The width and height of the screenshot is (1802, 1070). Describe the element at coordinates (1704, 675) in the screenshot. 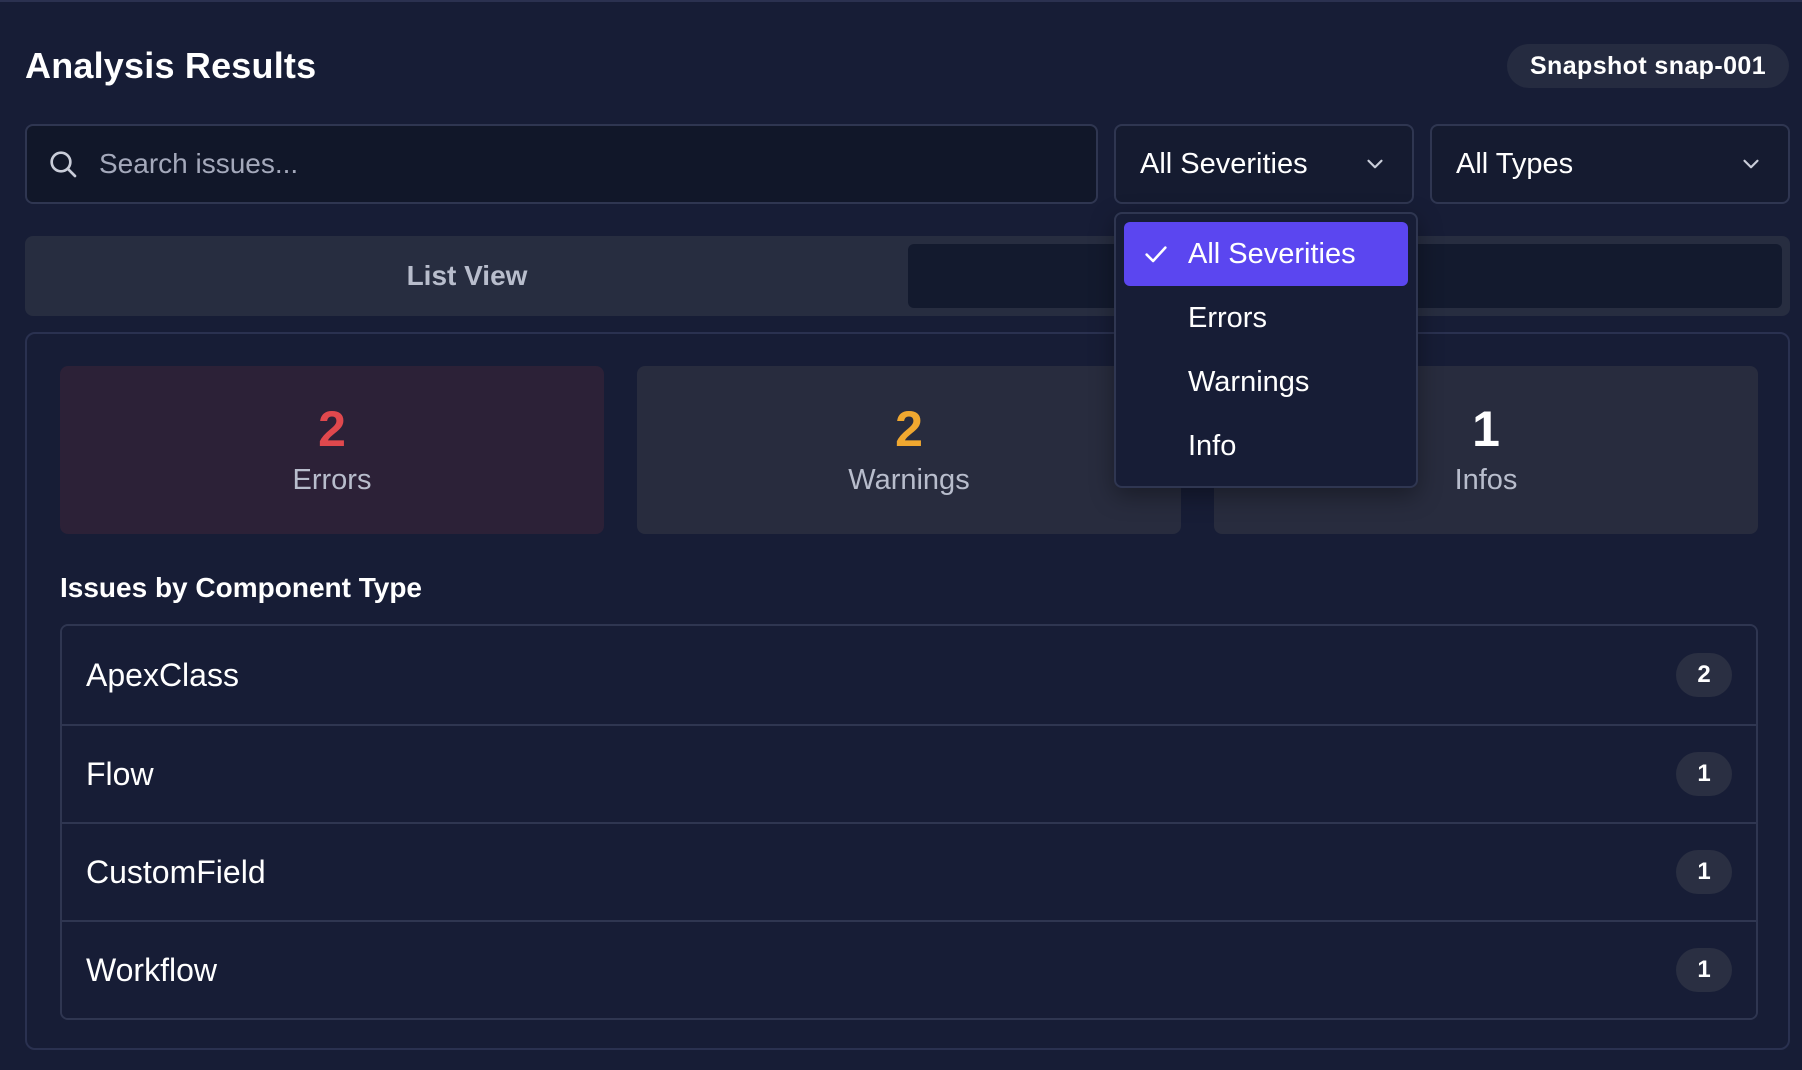

I see `issue-count-badge: 2` at that location.